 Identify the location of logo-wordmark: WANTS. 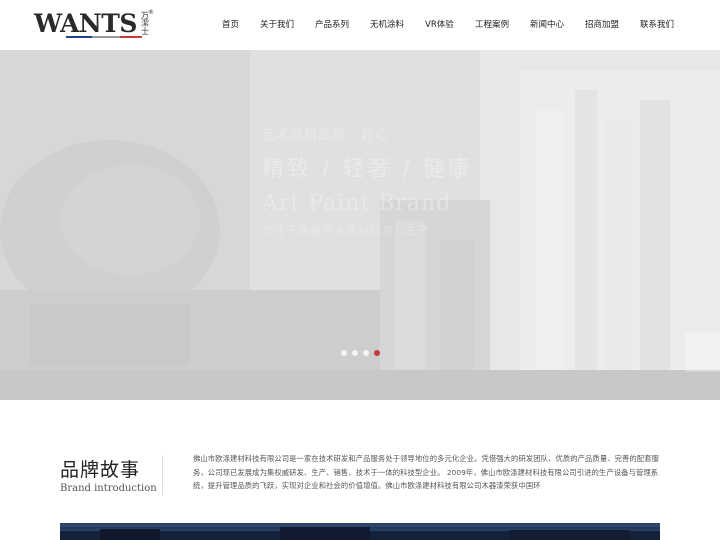
(85, 23).